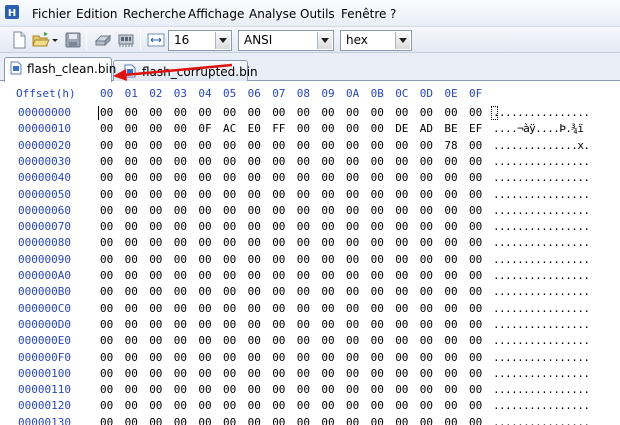  What do you see at coordinates (453, 146) in the screenshot?
I see `hex-byte: 78` at bounding box center [453, 146].